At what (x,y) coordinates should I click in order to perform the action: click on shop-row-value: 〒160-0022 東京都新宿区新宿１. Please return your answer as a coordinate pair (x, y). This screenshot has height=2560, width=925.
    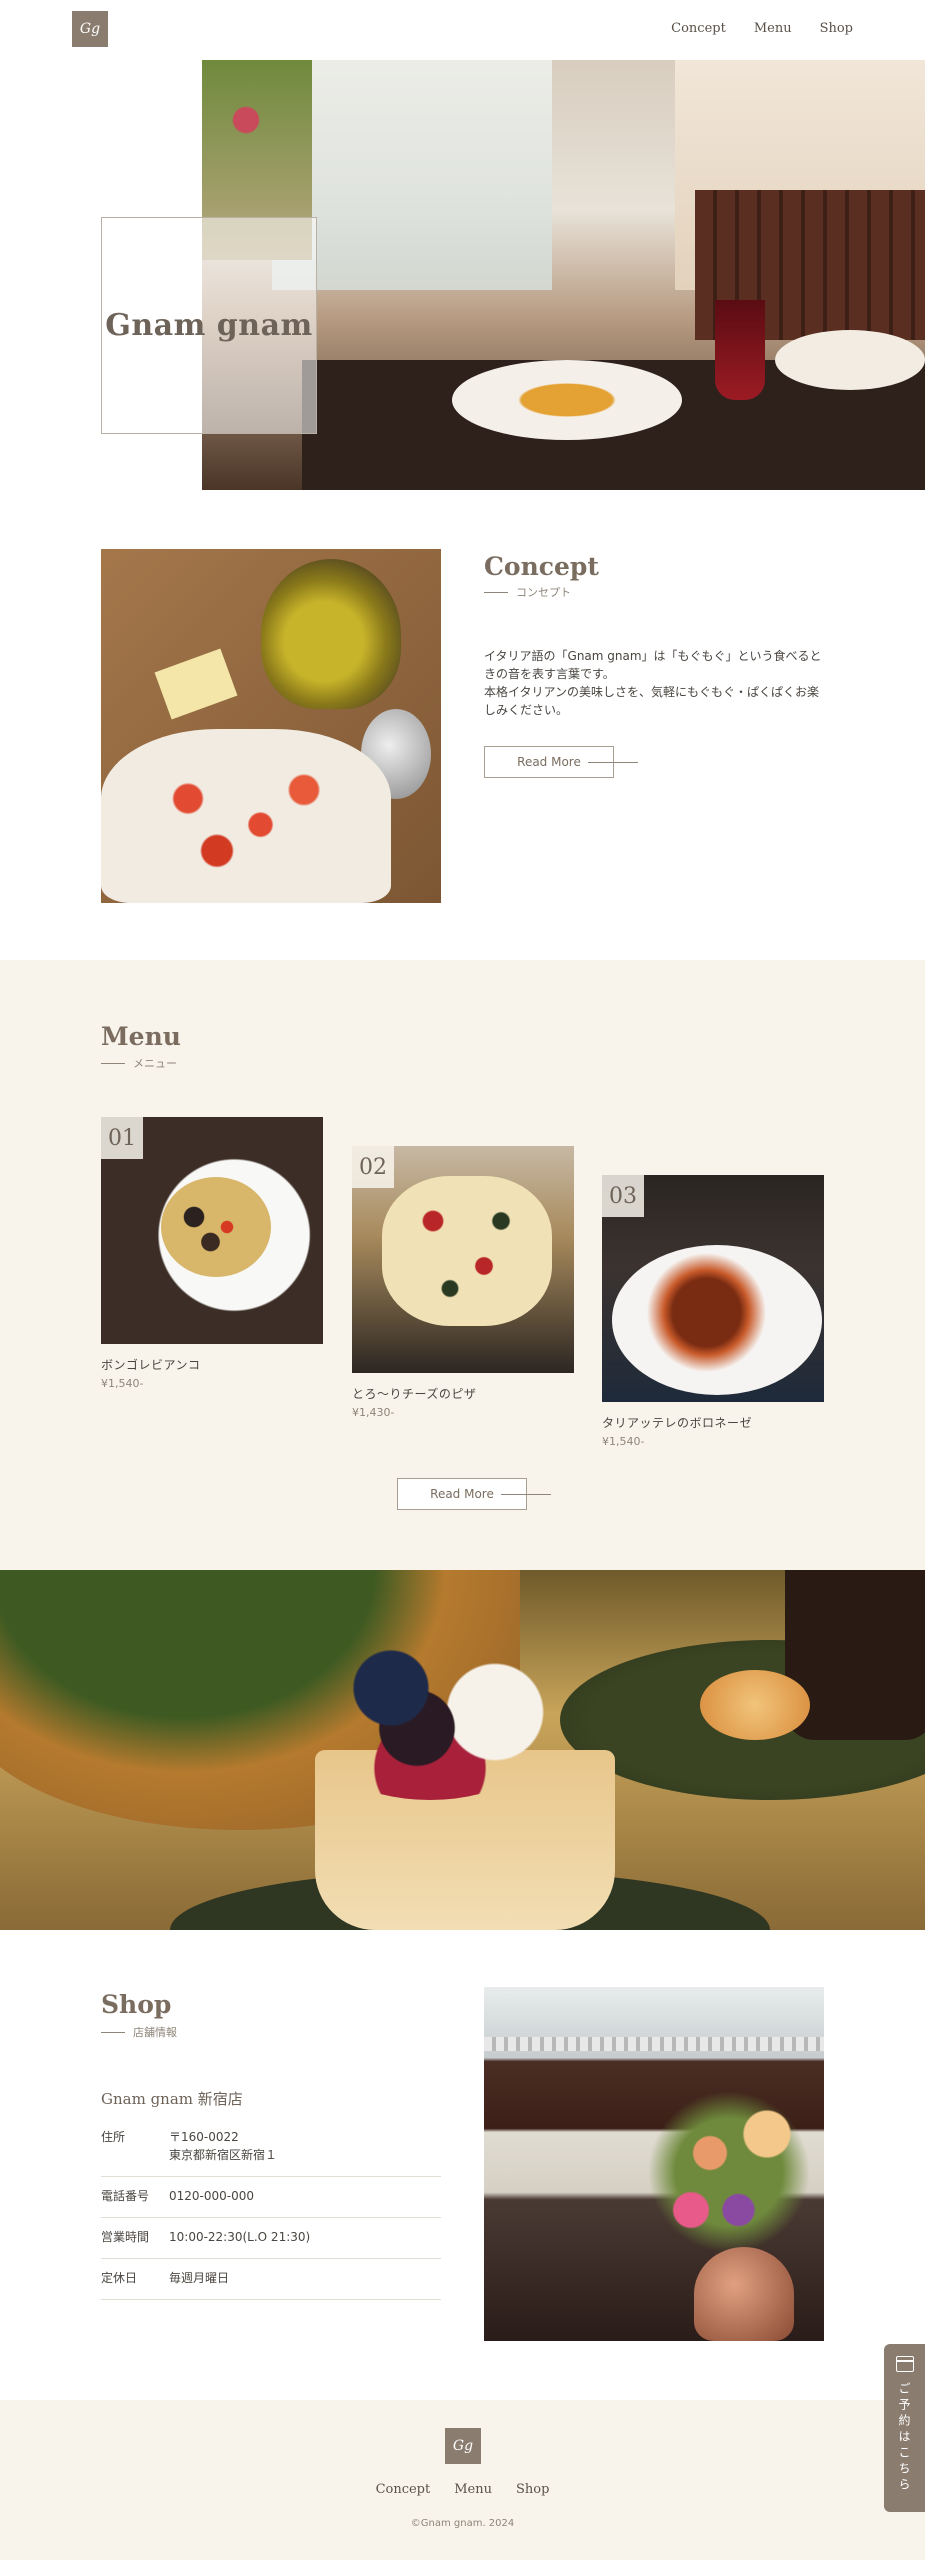
    Looking at the image, I should click on (223, 2146).